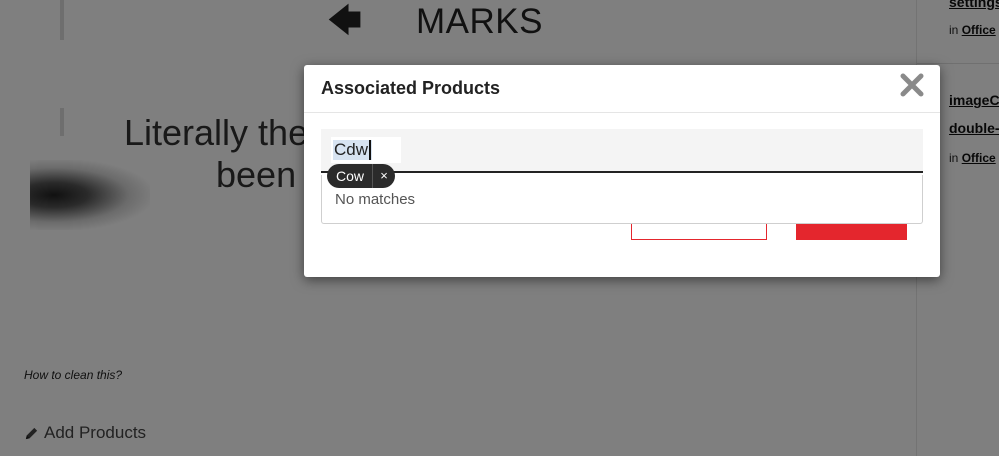  What do you see at coordinates (622, 89) in the screenshot?
I see `modal-header: Associated Products` at bounding box center [622, 89].